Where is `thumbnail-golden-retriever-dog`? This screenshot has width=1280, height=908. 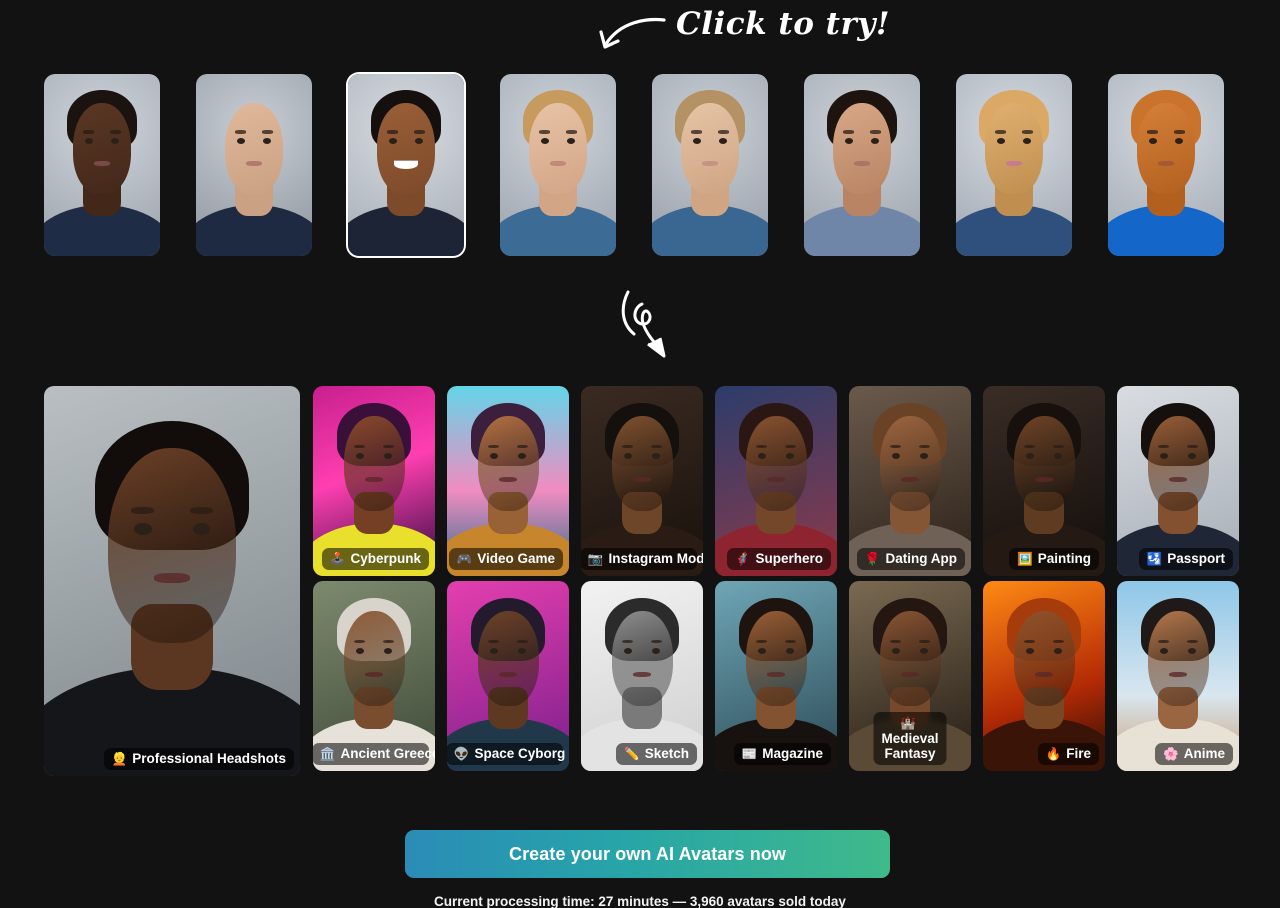 thumbnail-golden-retriever-dog is located at coordinates (1014, 165).